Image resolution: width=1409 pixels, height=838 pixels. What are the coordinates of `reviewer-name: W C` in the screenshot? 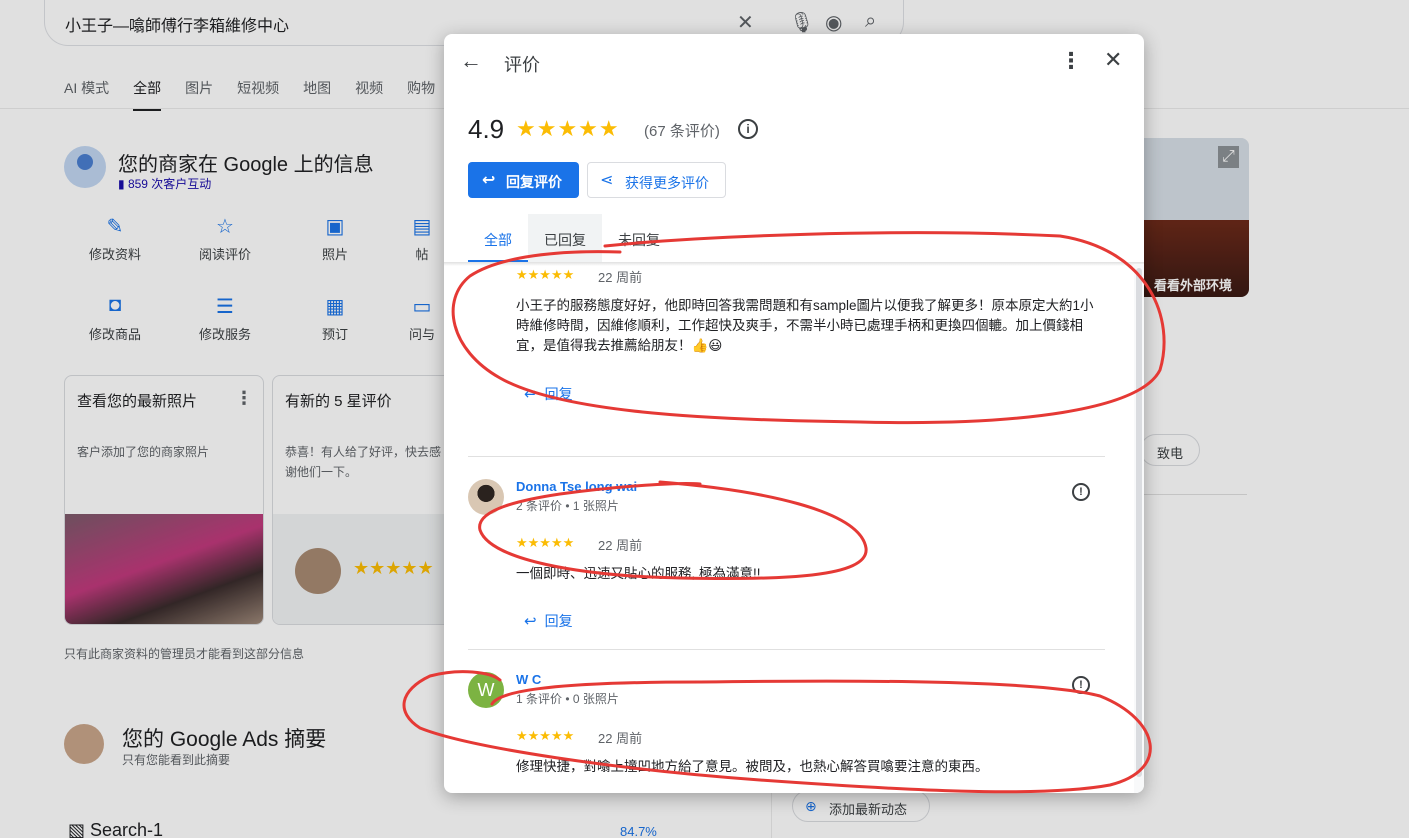 It's located at (528, 679).